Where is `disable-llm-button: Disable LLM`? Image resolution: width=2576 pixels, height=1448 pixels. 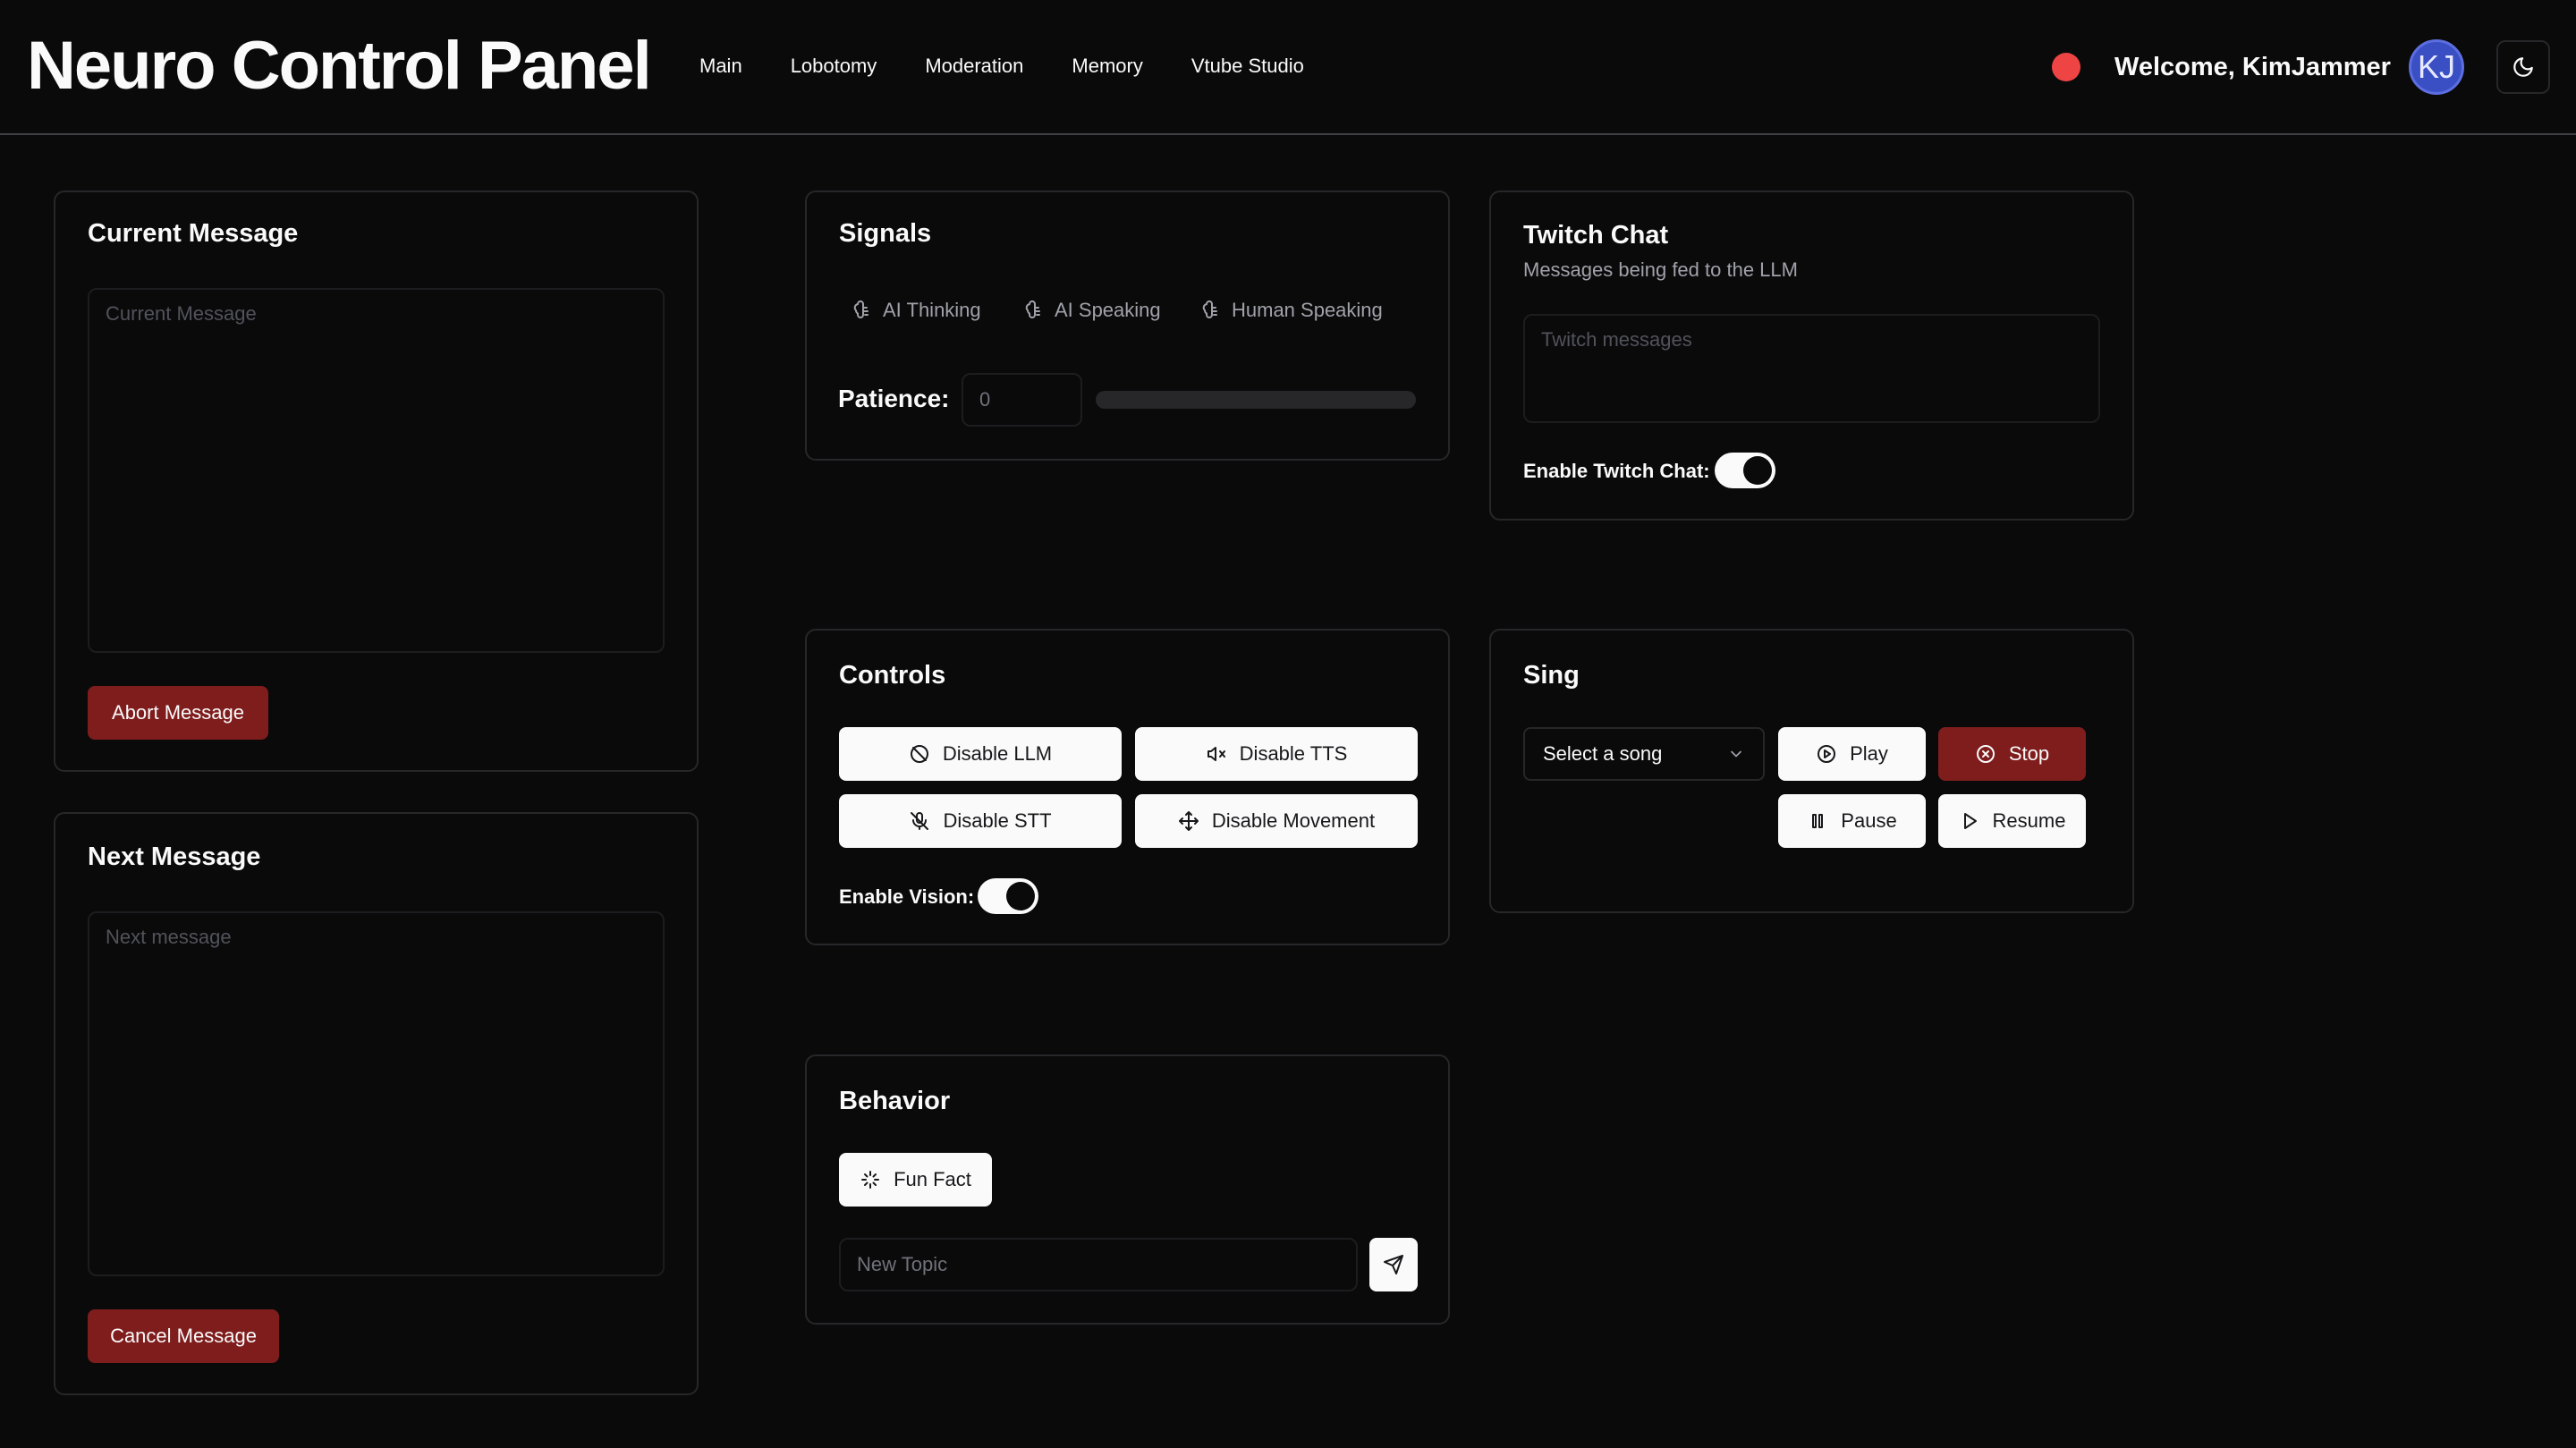 disable-llm-button: Disable LLM is located at coordinates (980, 754).